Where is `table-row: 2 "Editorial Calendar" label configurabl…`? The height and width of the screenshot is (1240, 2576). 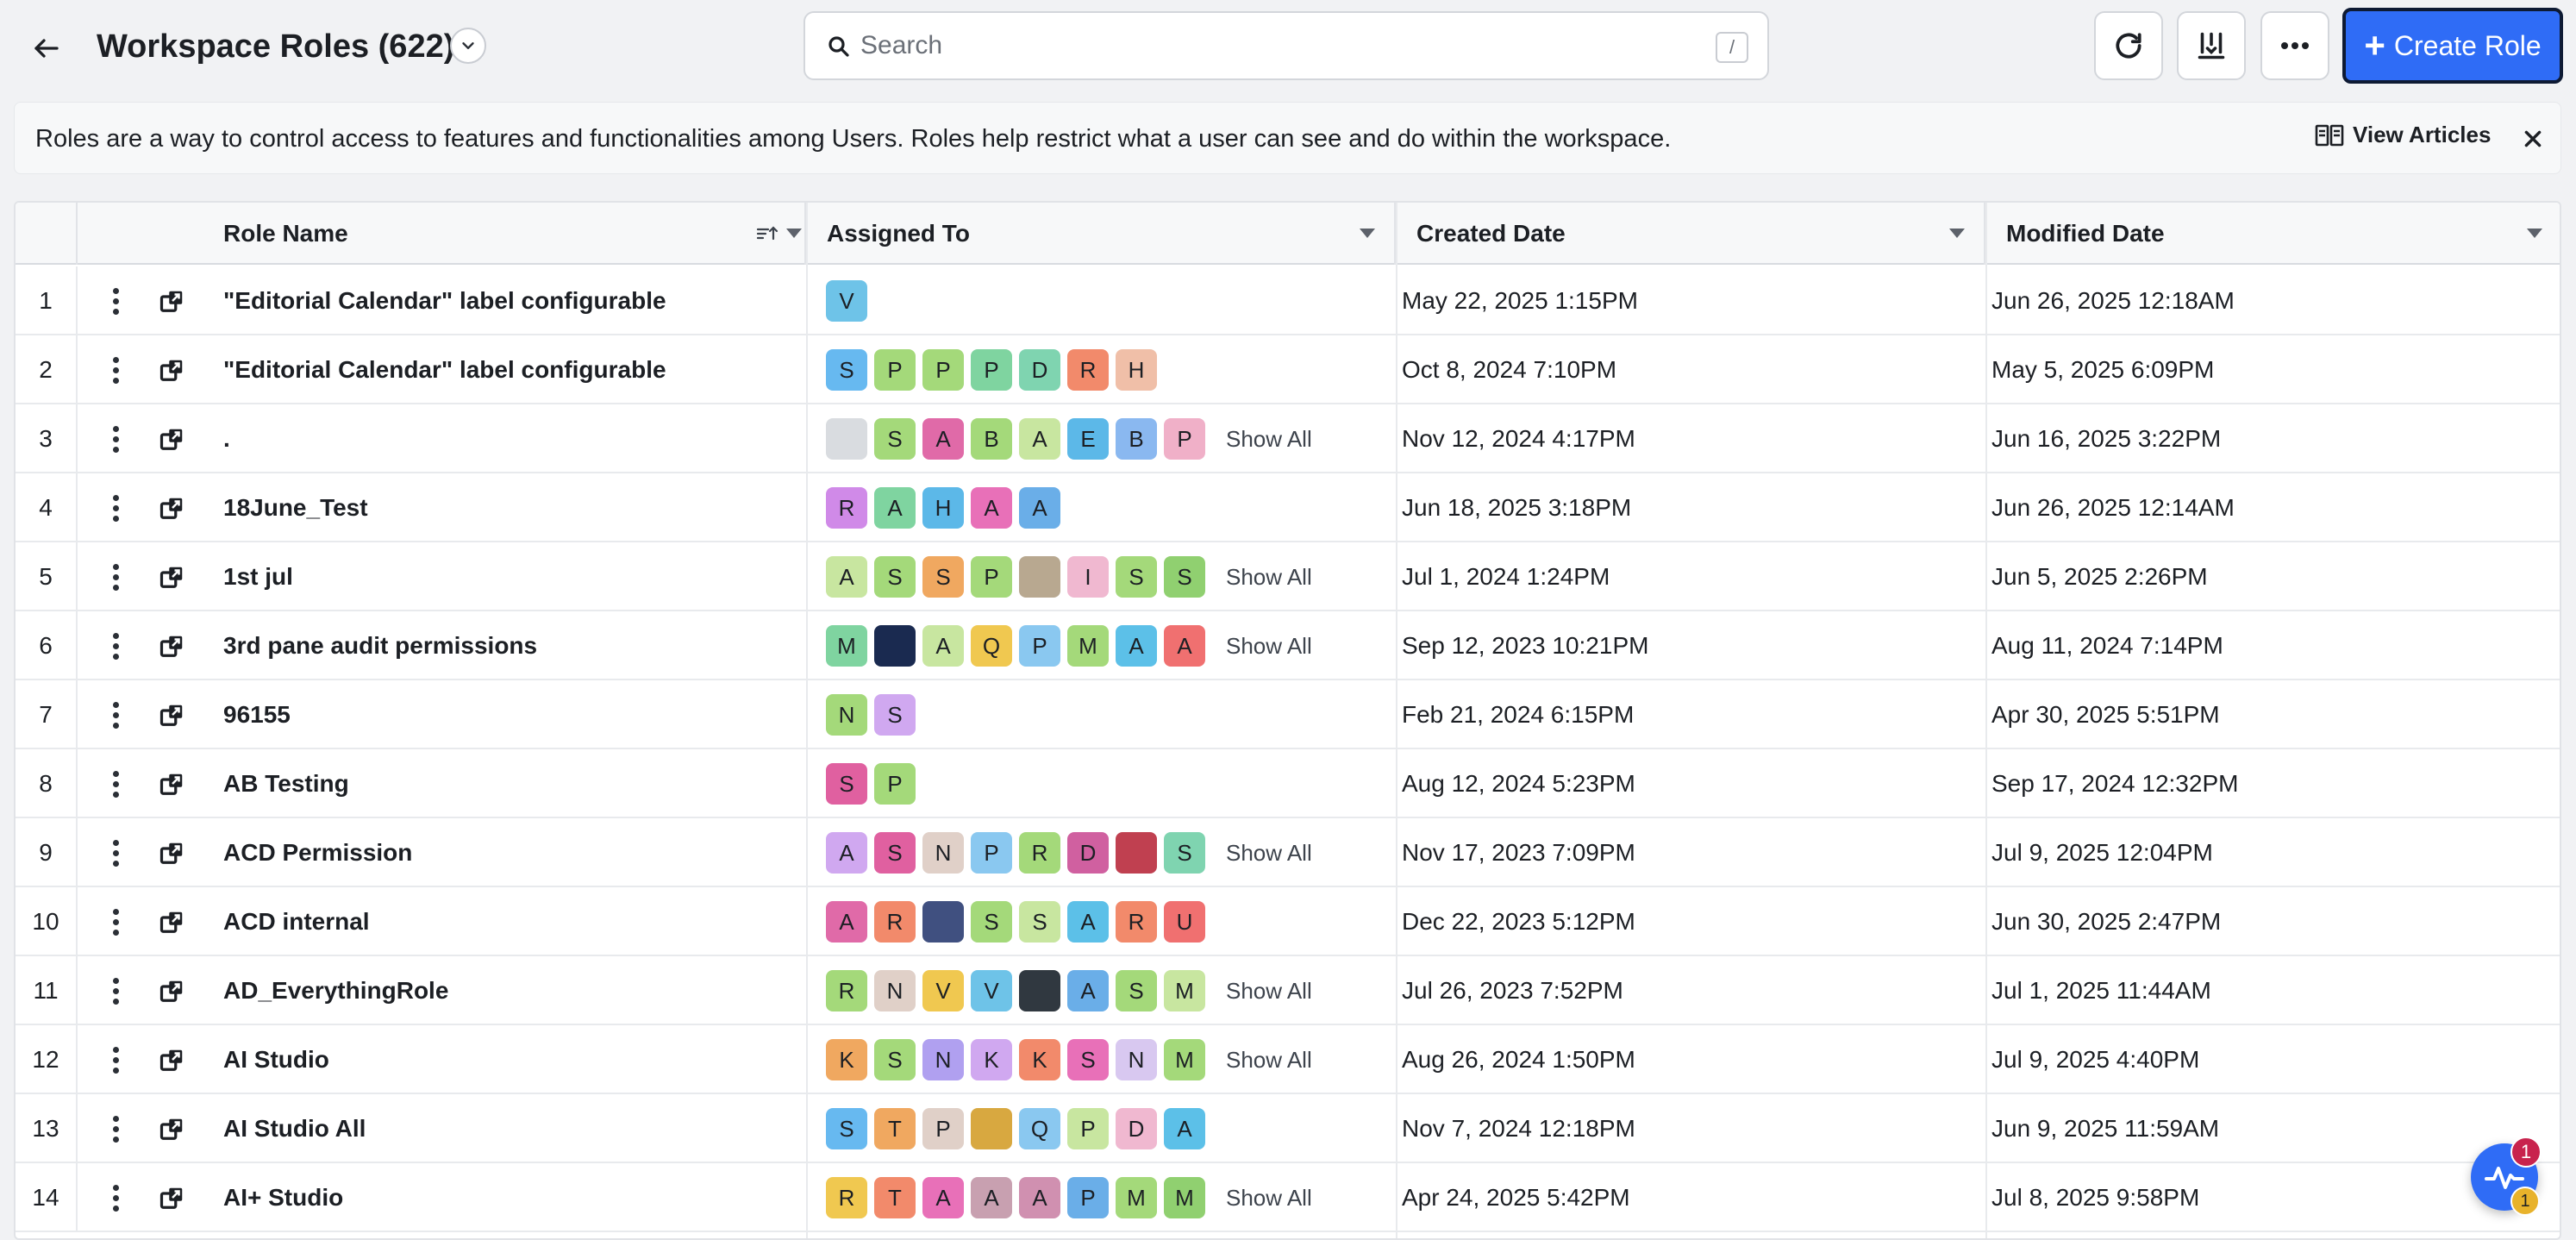
table-row: 2 "Editorial Calendar" label configurabl… is located at coordinates (1288, 369).